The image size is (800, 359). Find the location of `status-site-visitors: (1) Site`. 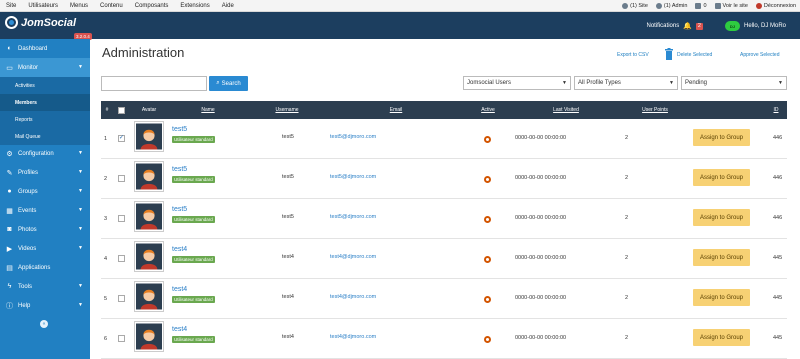

status-site-visitors: (1) Site is located at coordinates (635, 6).